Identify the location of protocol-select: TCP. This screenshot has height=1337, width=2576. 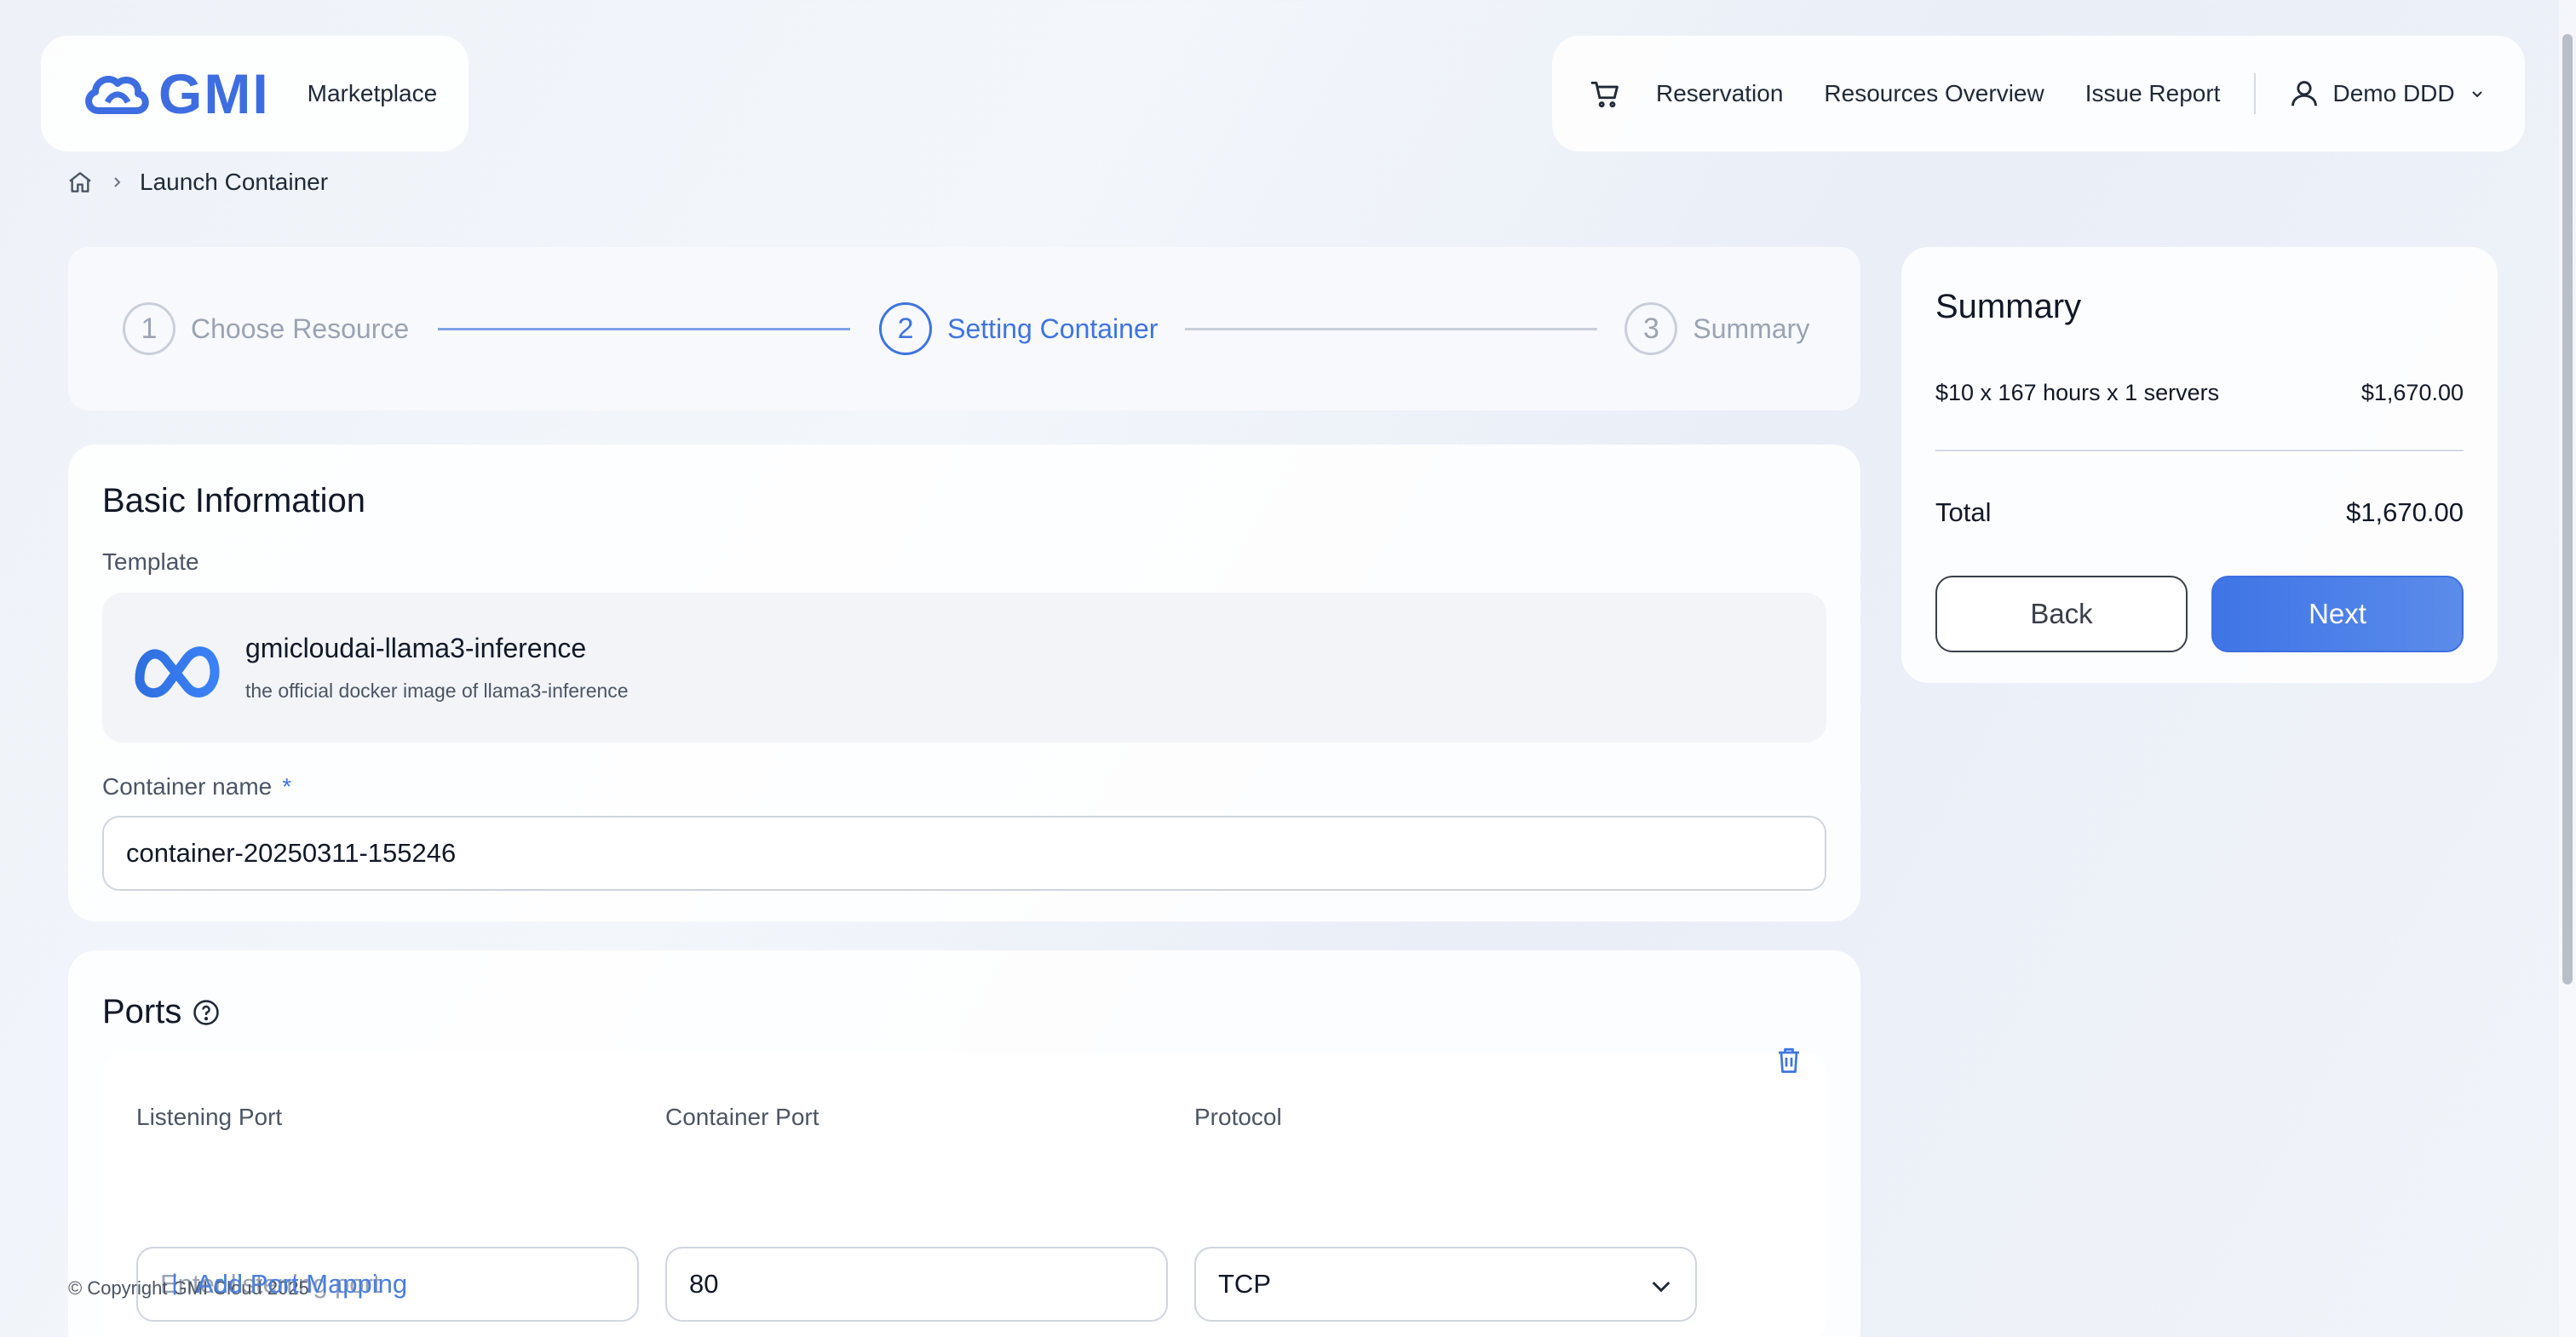
(1446, 1284).